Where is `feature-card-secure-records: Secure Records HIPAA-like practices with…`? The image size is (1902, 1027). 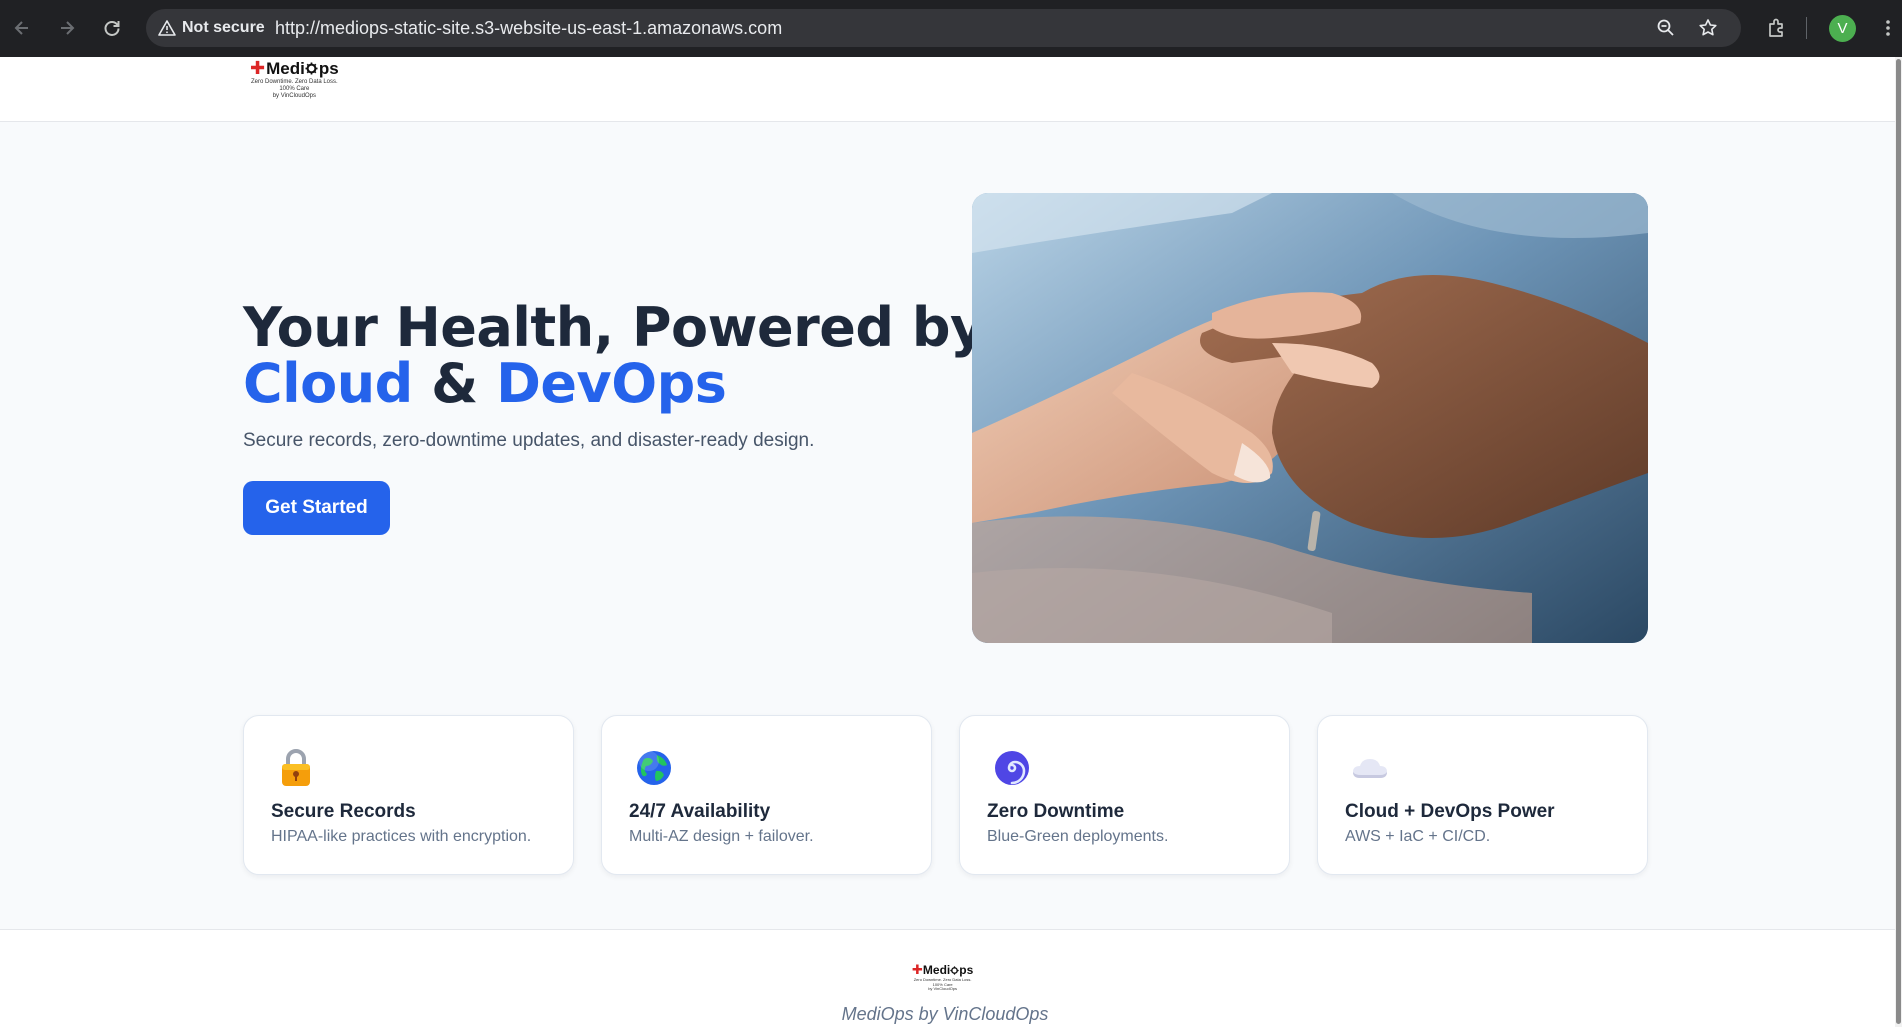
feature-card-secure-records: Secure Records HIPAA-like practices with… is located at coordinates (408, 795).